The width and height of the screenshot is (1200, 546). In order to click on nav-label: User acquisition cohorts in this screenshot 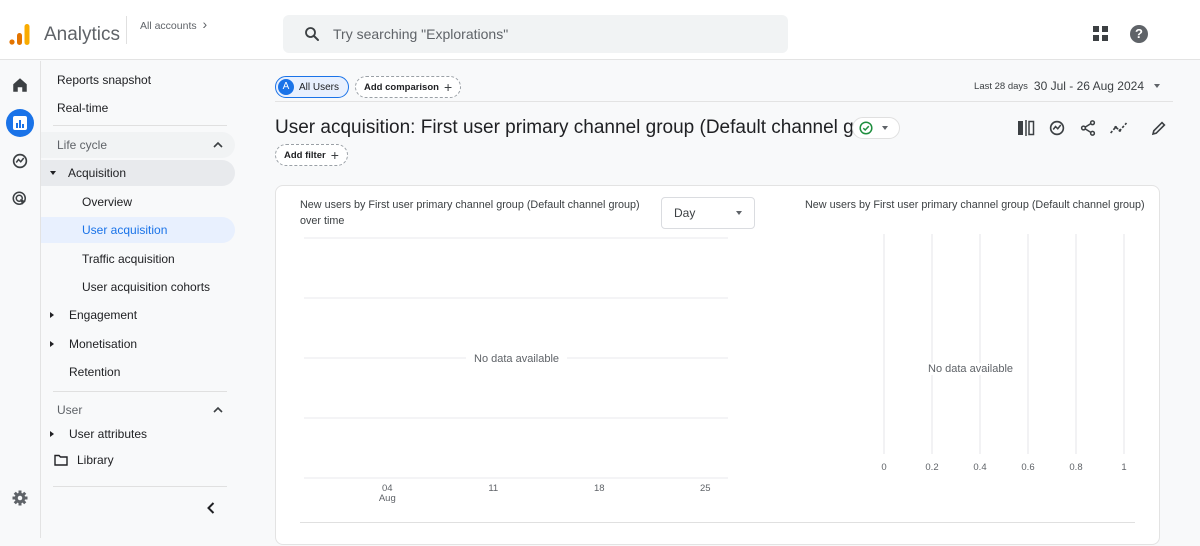, I will do `click(146, 287)`.